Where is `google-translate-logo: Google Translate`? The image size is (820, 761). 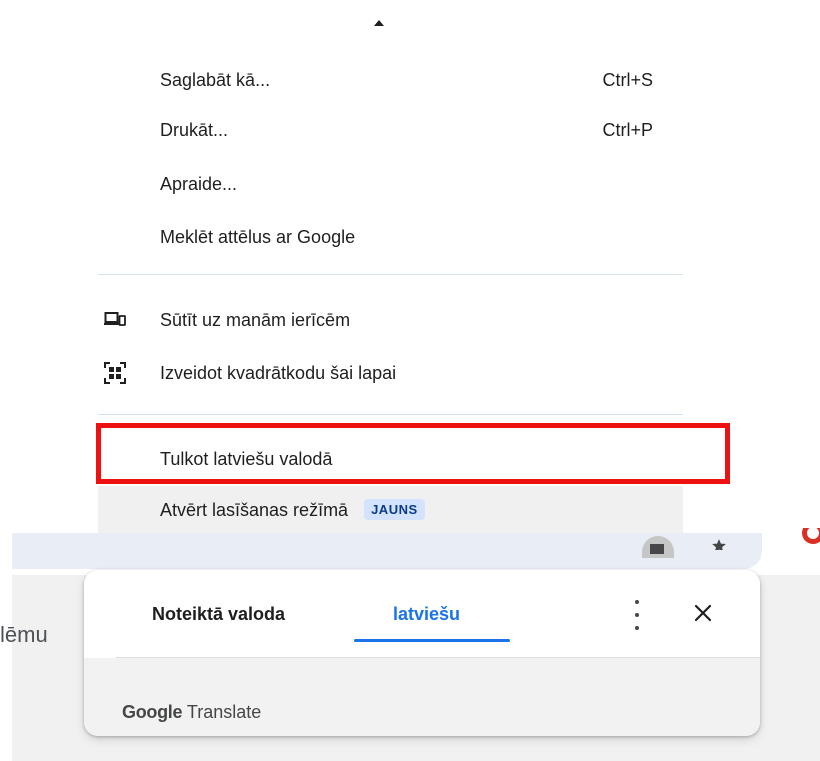 google-translate-logo: Google Translate is located at coordinates (191, 712).